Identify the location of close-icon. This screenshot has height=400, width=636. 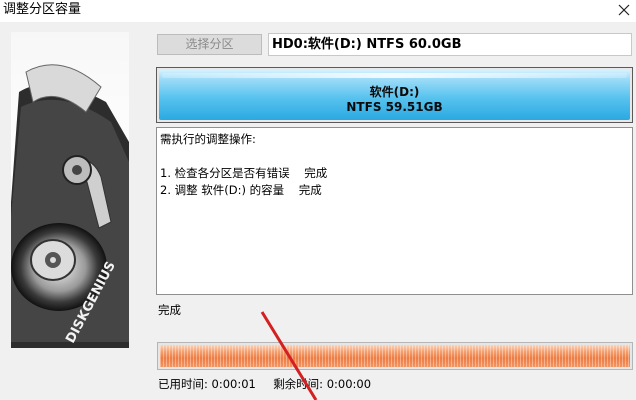
(624, 10).